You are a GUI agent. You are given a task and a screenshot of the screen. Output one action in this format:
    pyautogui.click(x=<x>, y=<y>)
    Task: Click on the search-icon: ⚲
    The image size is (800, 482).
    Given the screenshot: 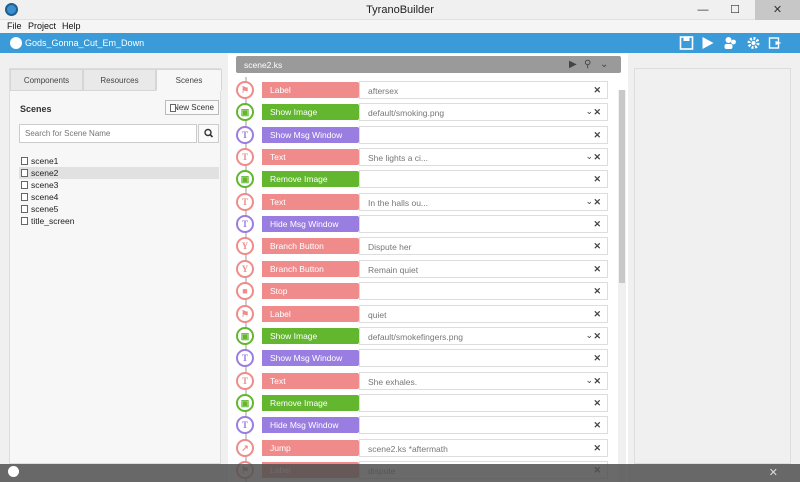 What is the action you would take?
    pyautogui.click(x=587, y=64)
    